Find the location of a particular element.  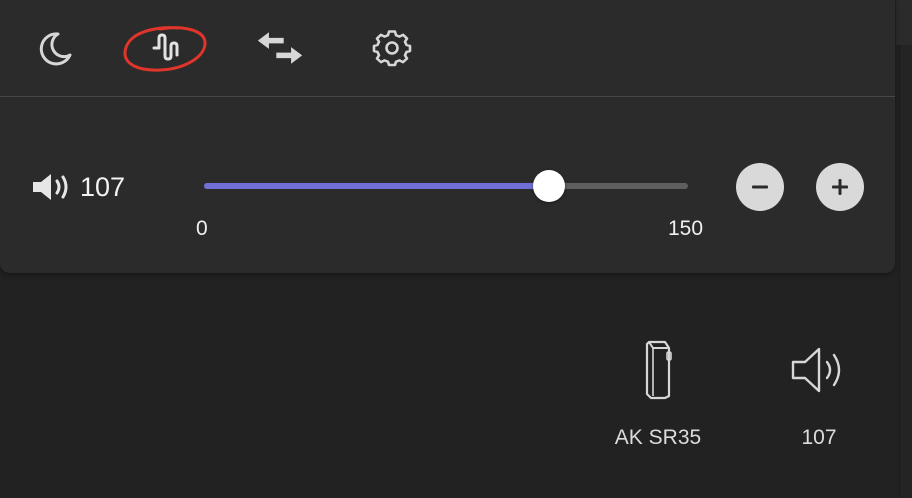

moon-icon is located at coordinates (55, 49).